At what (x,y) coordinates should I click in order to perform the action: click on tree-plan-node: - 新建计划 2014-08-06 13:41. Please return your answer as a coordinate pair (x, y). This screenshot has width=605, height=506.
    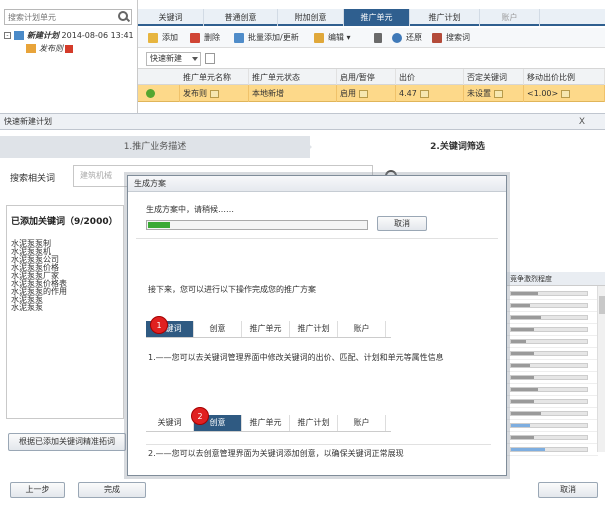
    Looking at the image, I should click on (69, 35).